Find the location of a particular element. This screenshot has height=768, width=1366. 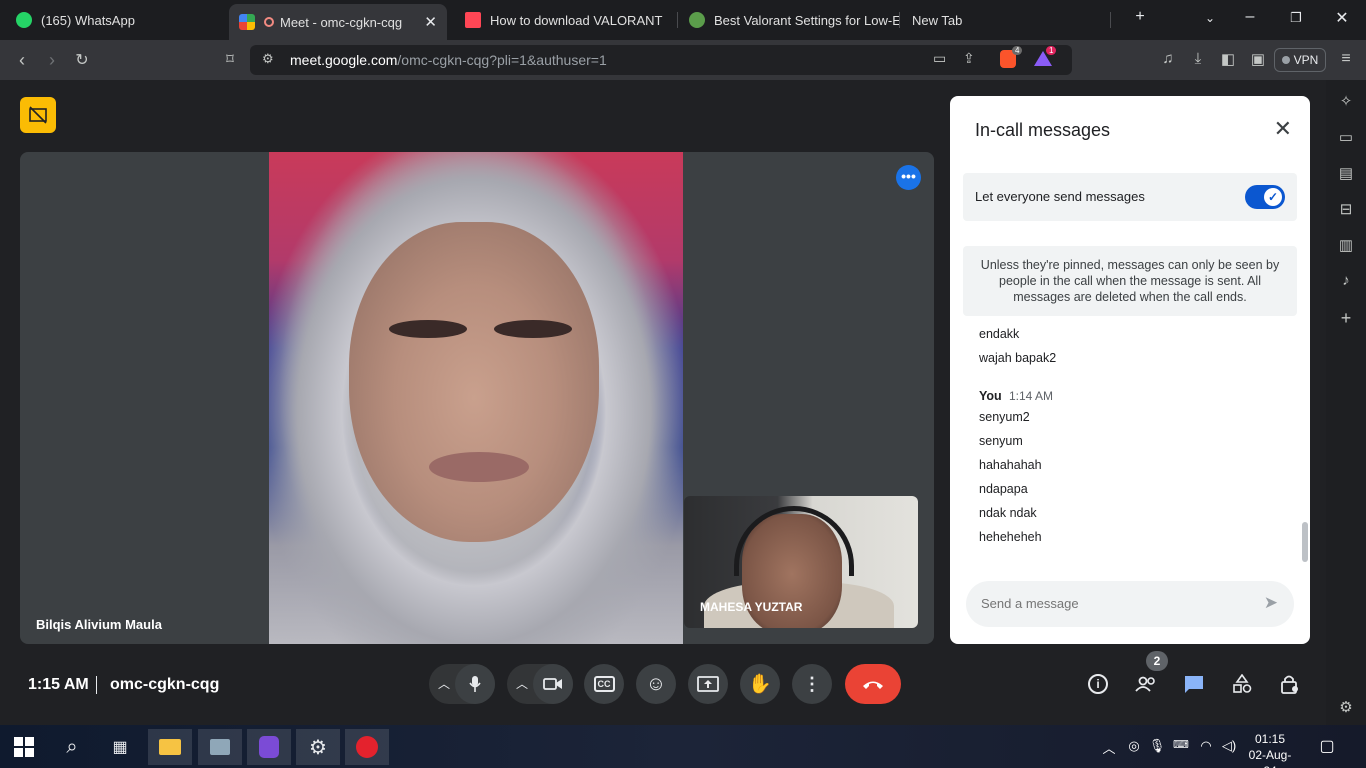

back-icon: ‹ is located at coordinates (22, 60).